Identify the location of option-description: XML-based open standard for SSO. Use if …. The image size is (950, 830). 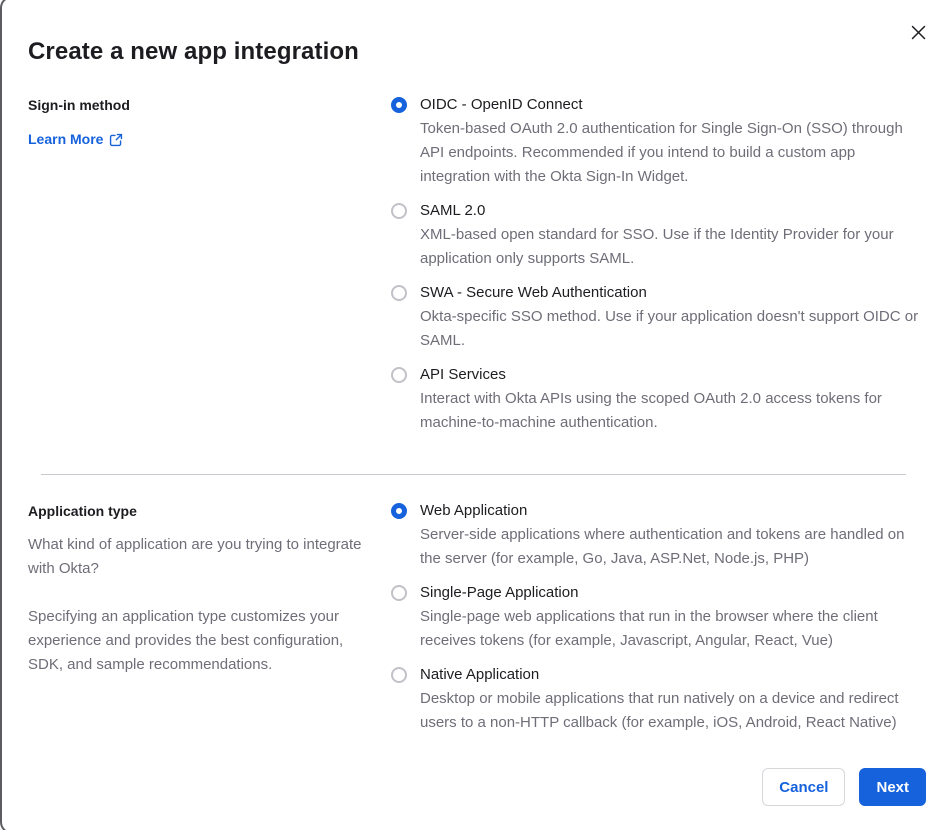
(657, 246).